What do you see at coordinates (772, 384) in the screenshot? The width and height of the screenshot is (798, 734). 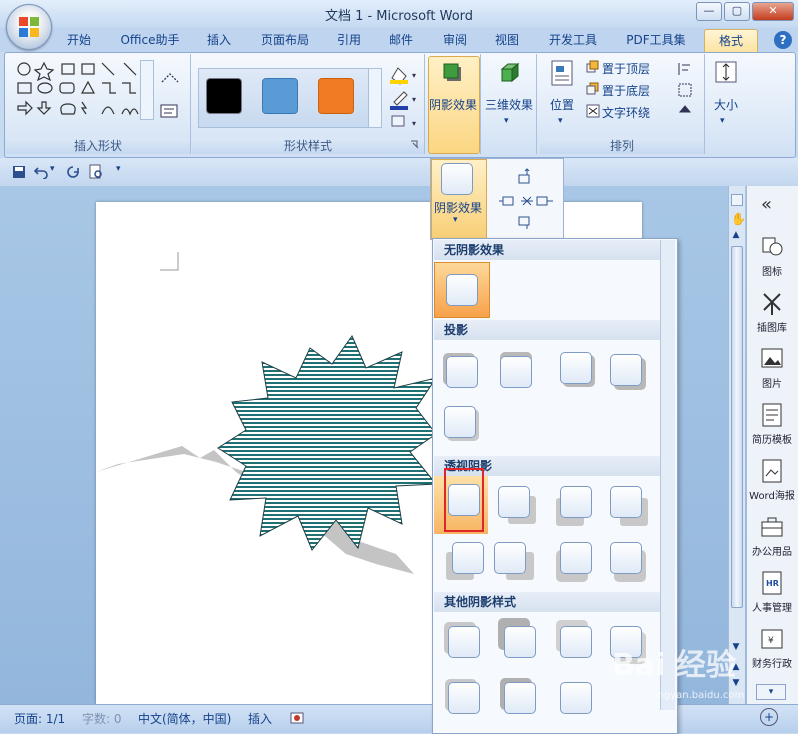 I see `side-item-label: 图片` at bounding box center [772, 384].